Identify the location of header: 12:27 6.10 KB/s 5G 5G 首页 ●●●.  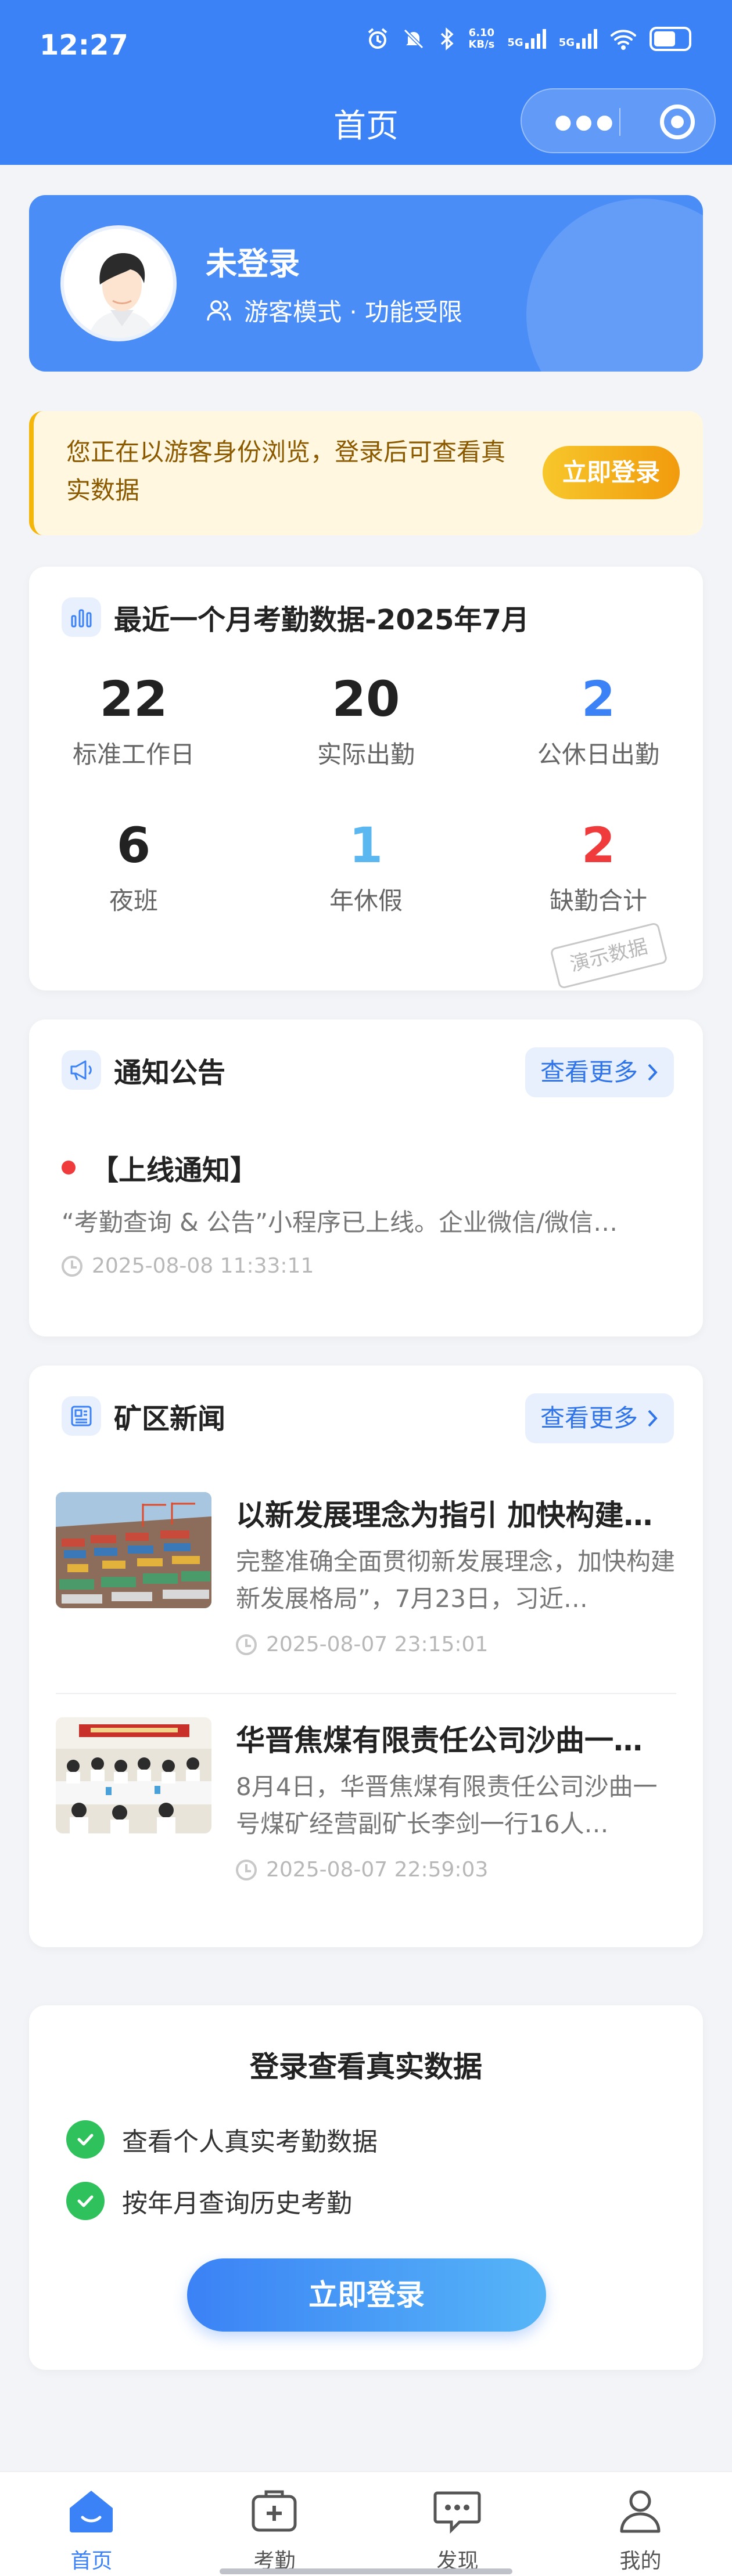
(366, 82).